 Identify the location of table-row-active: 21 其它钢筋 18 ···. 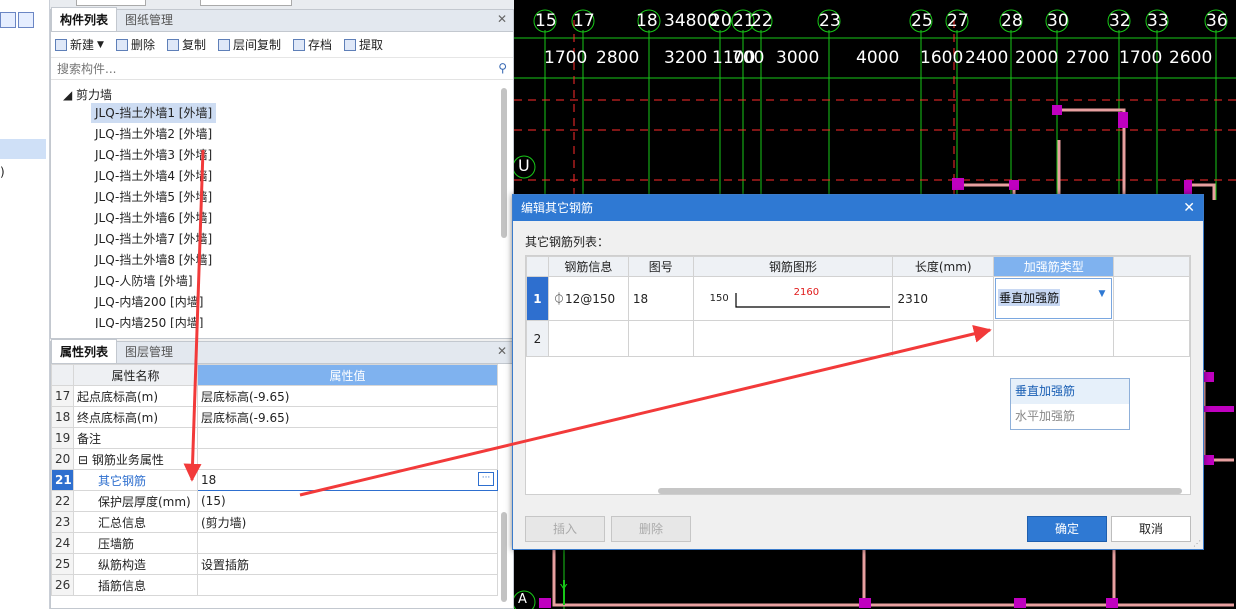
(274, 480).